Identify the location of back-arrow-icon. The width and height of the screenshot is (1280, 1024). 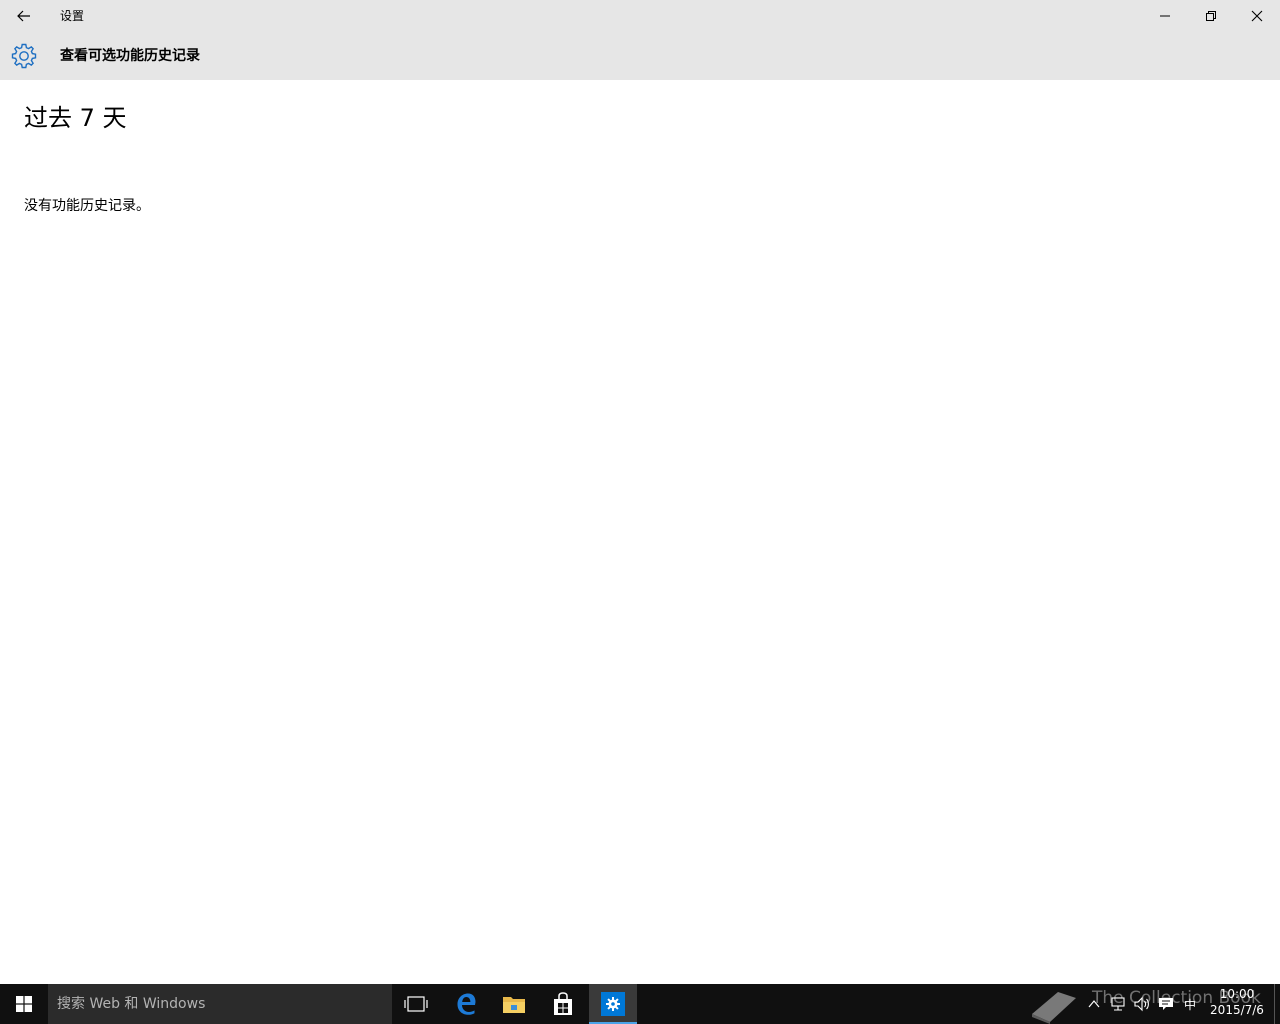
(23, 16).